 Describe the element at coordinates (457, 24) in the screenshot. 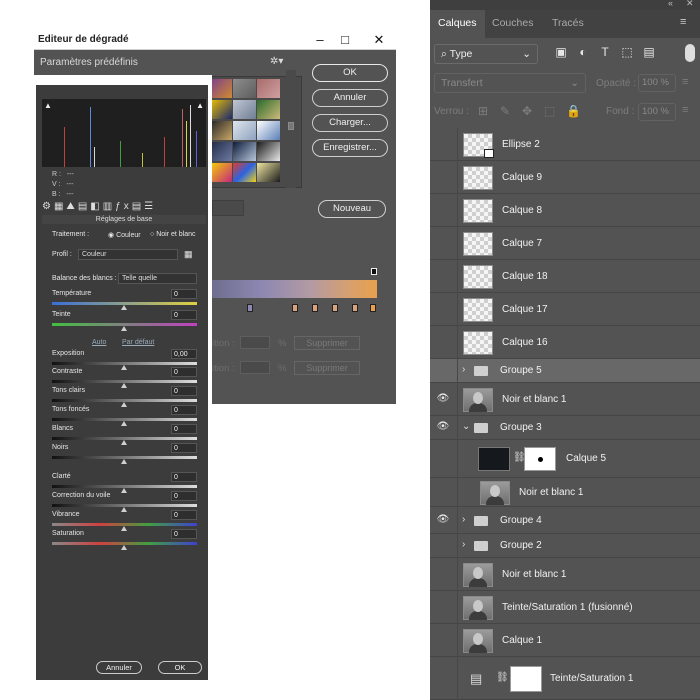

I see `tab-layers: Calques` at that location.